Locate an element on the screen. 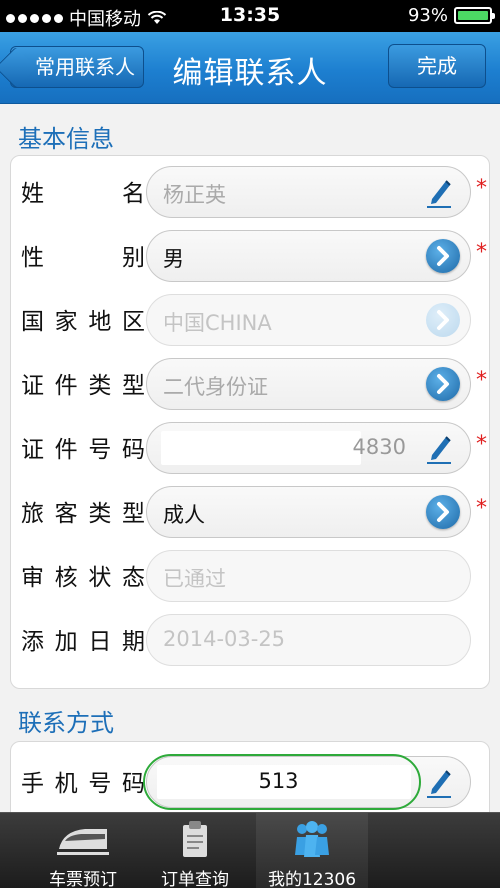 The image size is (500, 888). battery-icon is located at coordinates (474, 15).